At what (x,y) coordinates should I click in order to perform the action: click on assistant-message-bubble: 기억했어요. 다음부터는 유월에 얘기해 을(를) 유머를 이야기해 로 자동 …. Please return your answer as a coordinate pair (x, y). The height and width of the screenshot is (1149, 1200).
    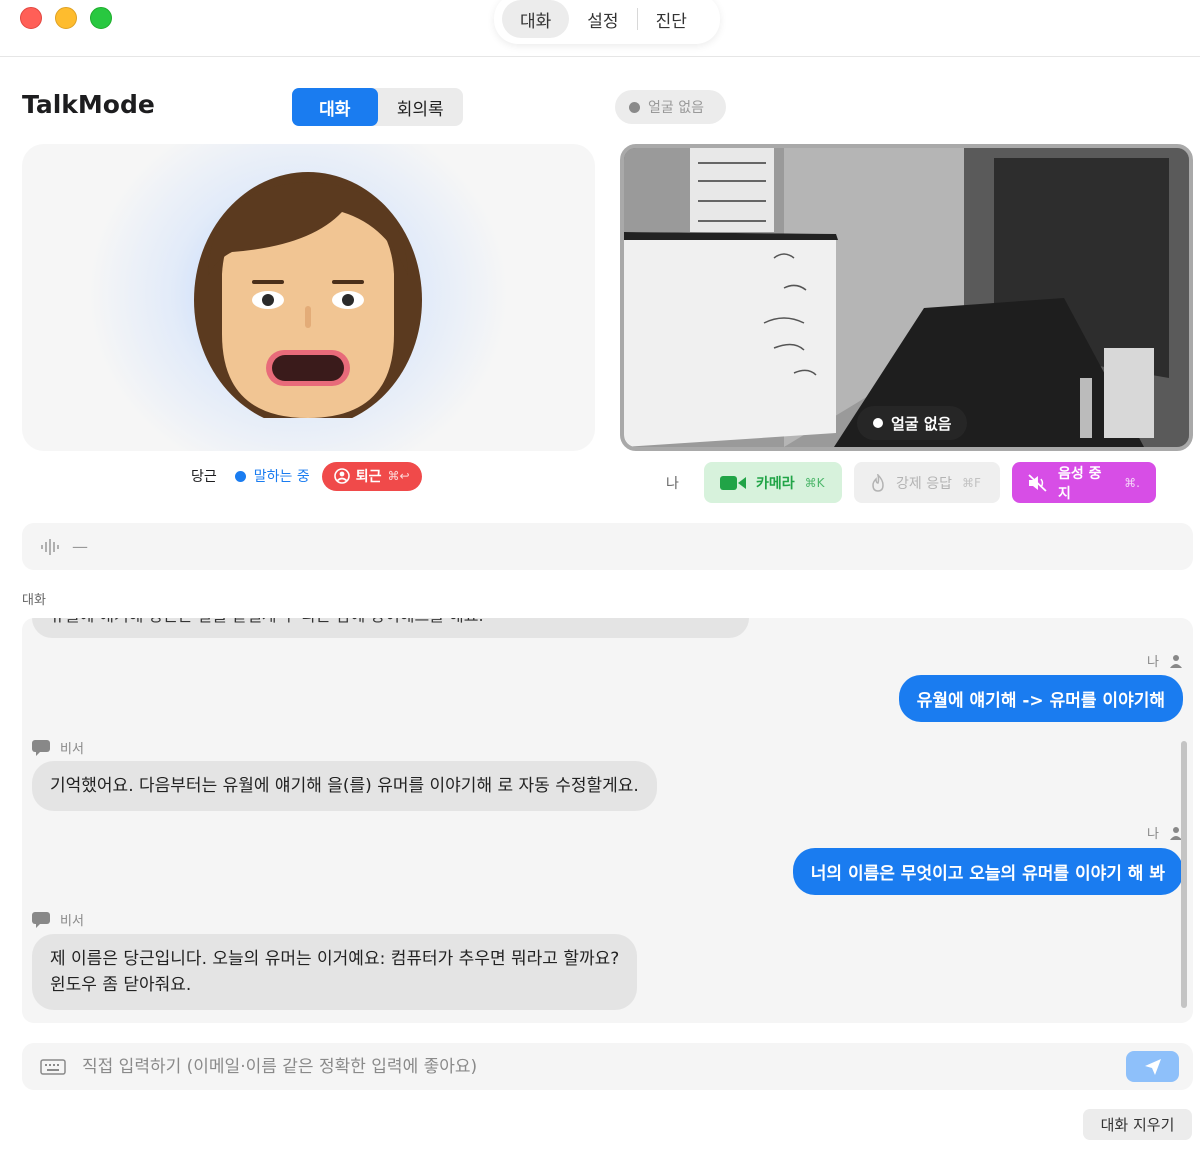
    Looking at the image, I should click on (344, 786).